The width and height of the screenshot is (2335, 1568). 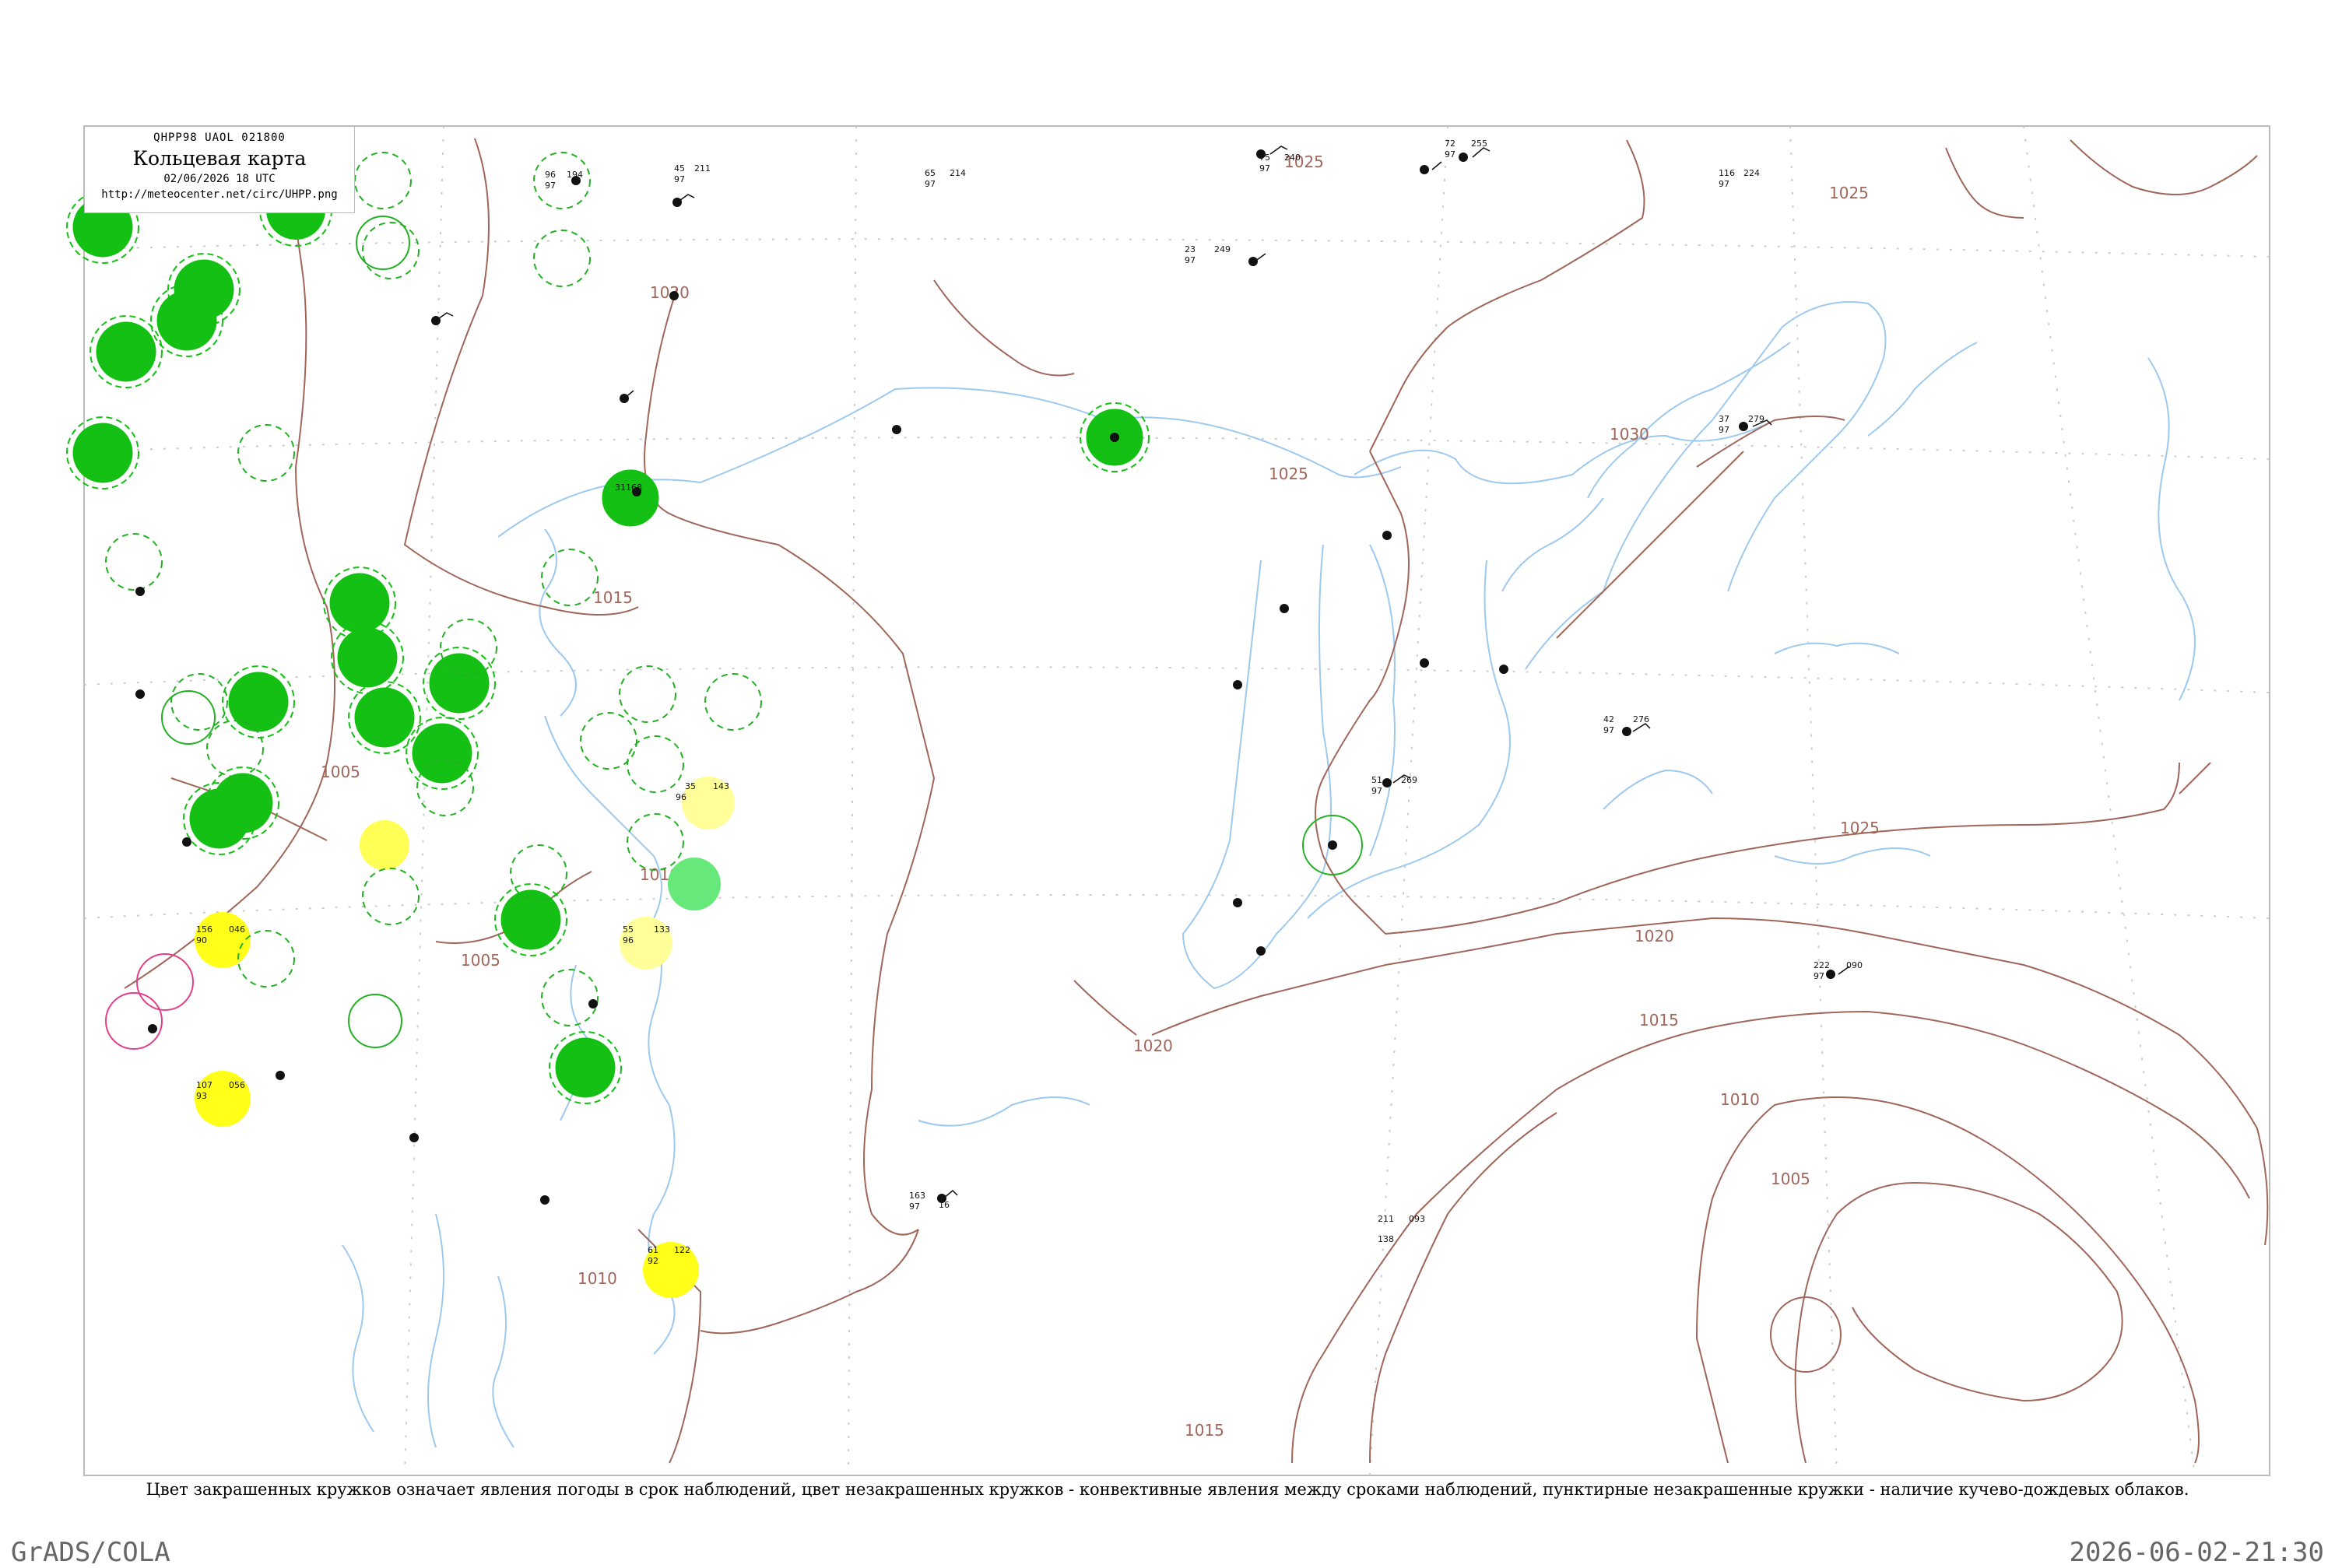 What do you see at coordinates (550, 175) in the screenshot?
I see `station-temp: 96` at bounding box center [550, 175].